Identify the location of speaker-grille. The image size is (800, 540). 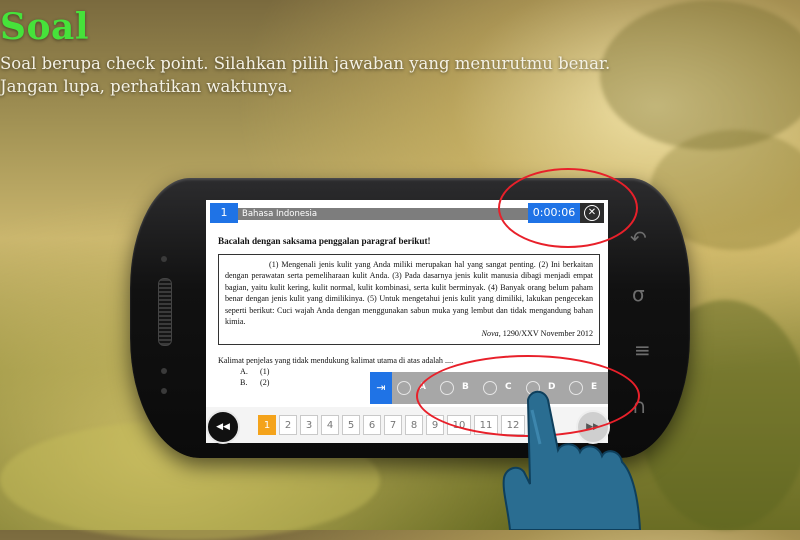
(165, 312).